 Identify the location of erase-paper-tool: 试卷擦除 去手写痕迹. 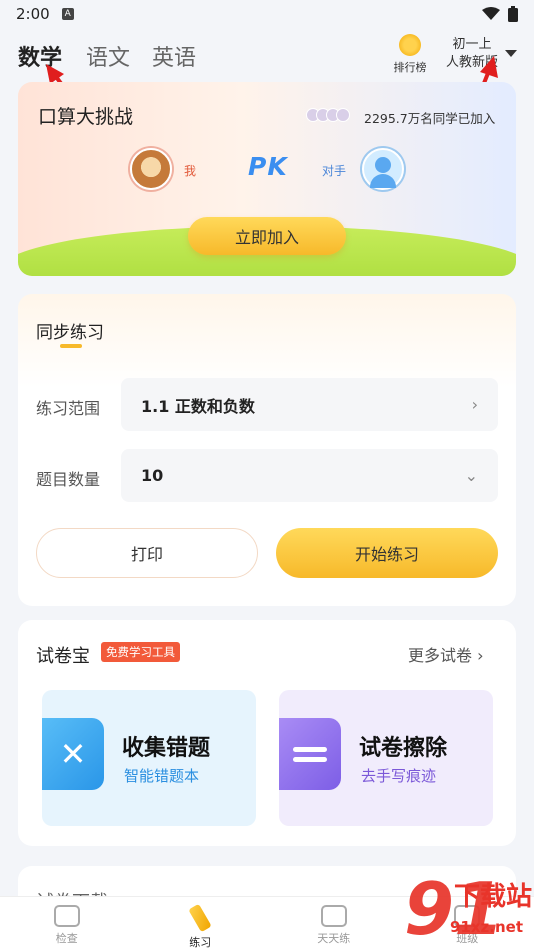
(386, 758).